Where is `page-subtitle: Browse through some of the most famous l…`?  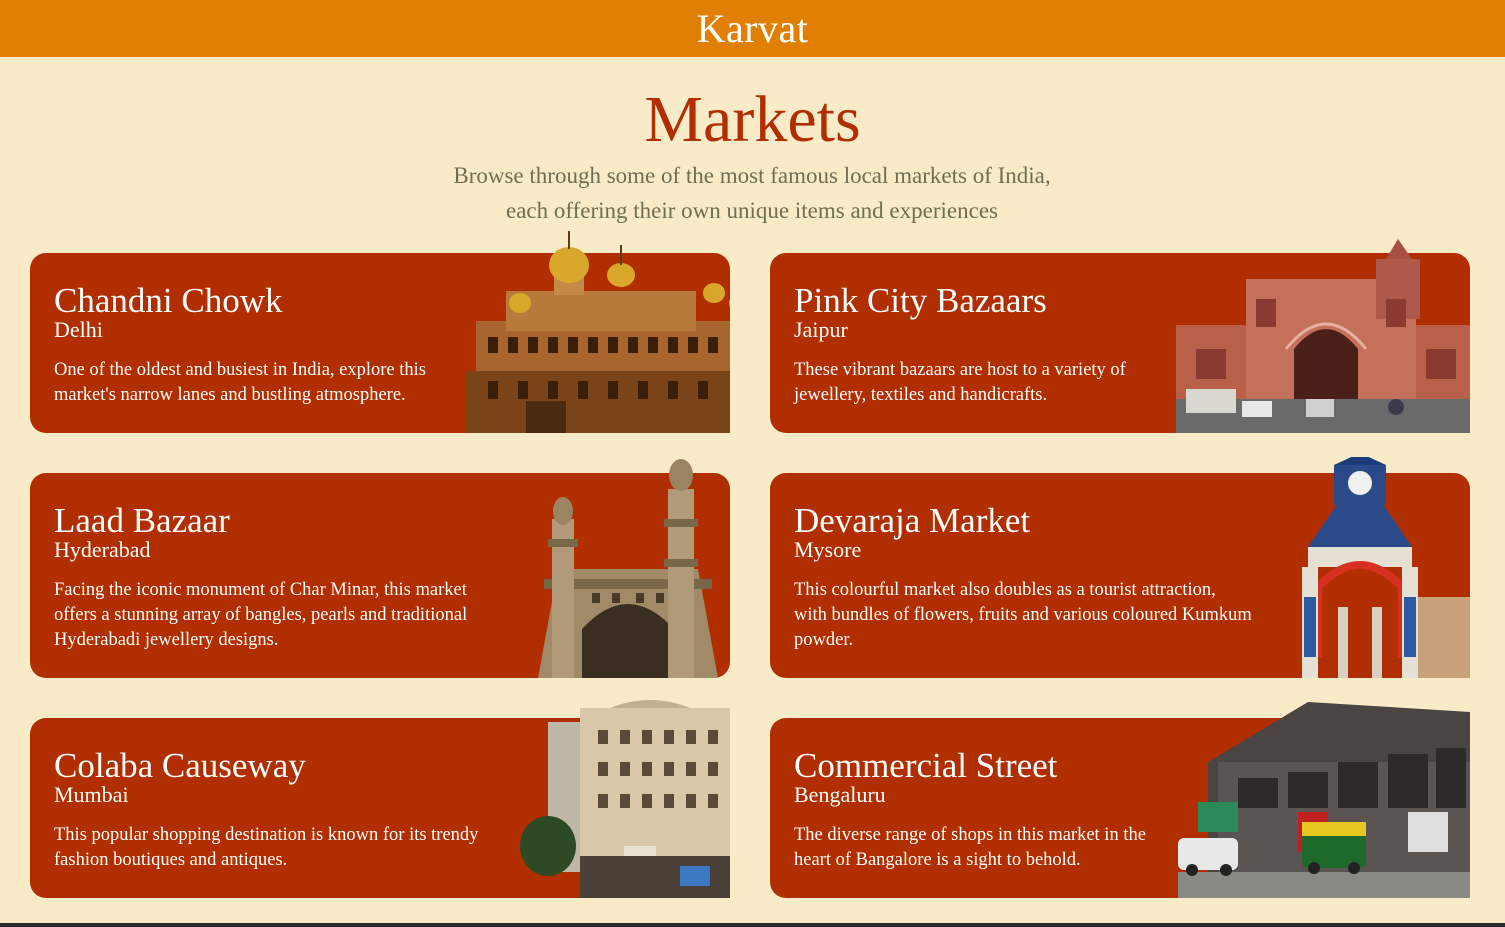 page-subtitle: Browse through some of the most famous l… is located at coordinates (752, 193).